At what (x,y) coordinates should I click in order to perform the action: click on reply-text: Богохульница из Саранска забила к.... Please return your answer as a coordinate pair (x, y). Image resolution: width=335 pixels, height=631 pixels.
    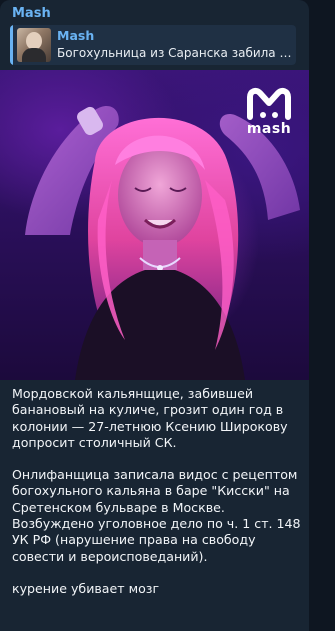
    Looking at the image, I should click on (175, 53).